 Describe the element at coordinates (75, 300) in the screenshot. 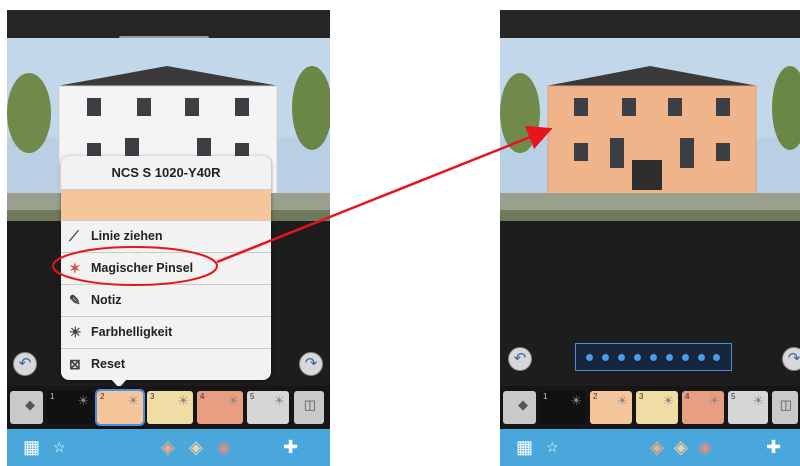

I see `note-icon: ✎` at that location.